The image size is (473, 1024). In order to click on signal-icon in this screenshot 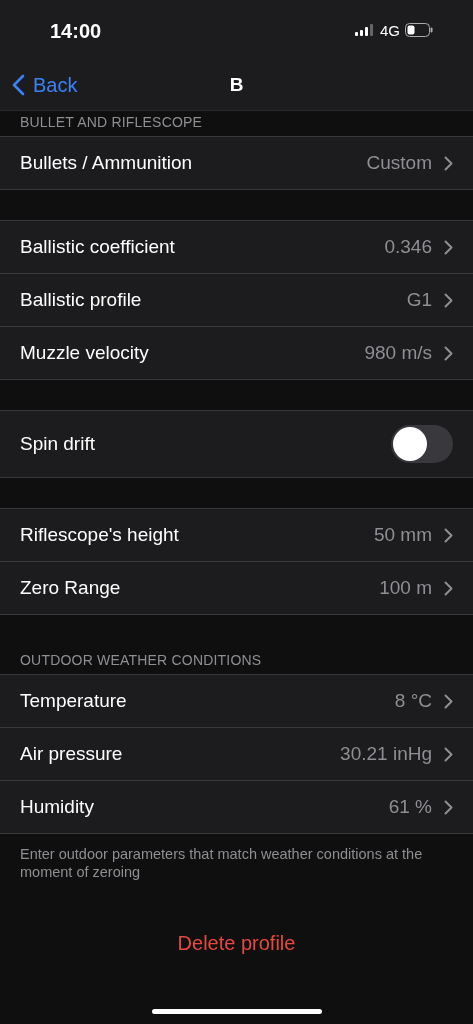, I will do `click(365, 30)`.